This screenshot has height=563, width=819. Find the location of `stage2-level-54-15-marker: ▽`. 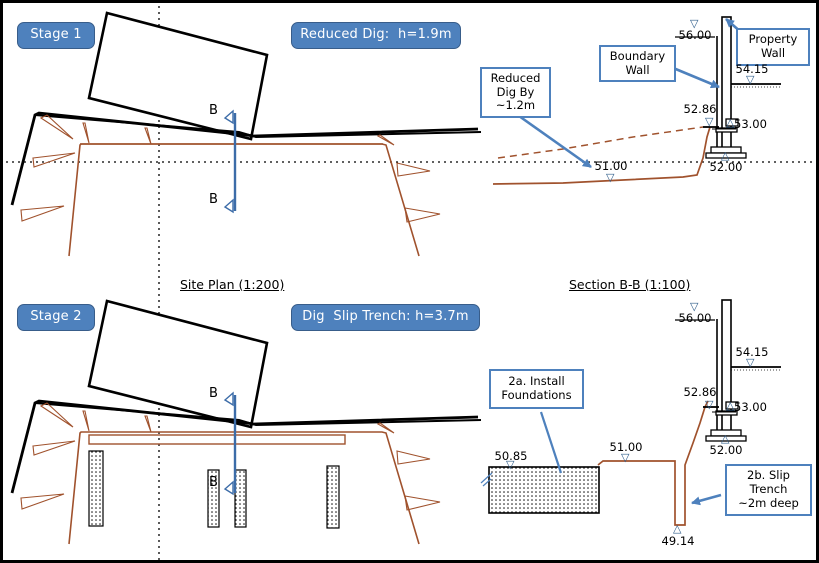

stage2-level-54-15-marker: ▽ is located at coordinates (750, 362).